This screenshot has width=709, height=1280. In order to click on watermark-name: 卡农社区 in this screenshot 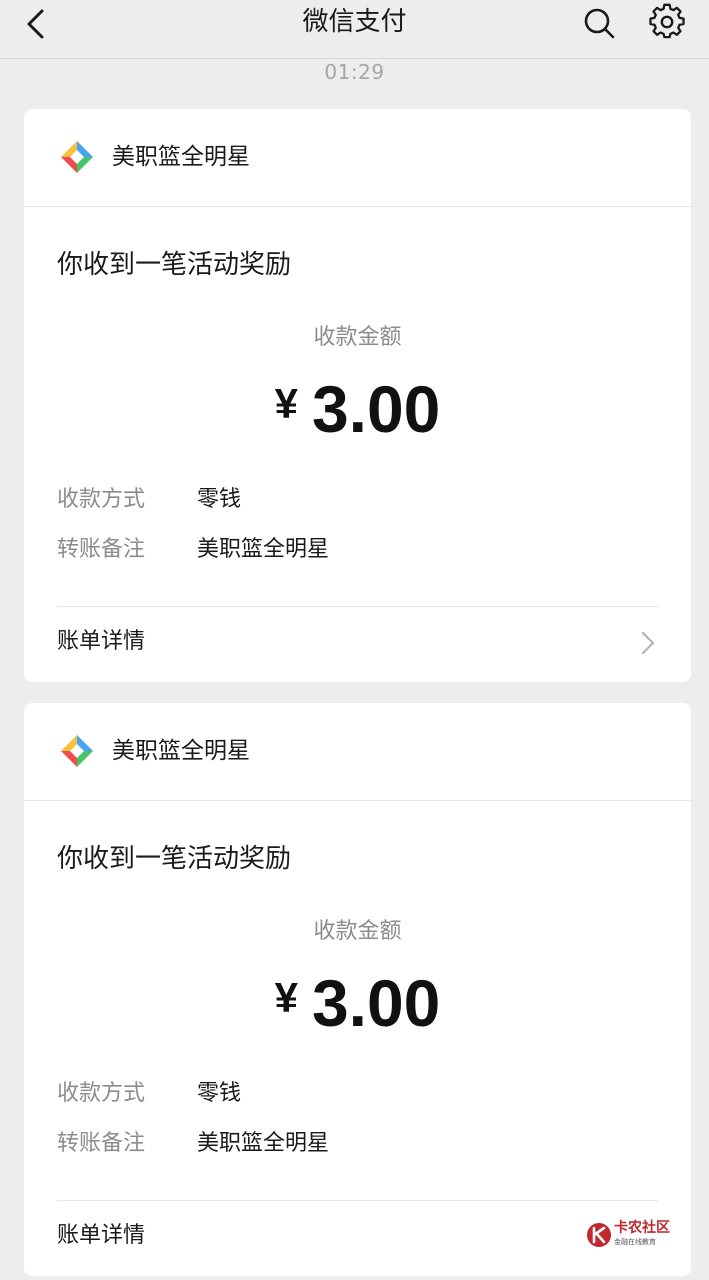, I will do `click(642, 1228)`.